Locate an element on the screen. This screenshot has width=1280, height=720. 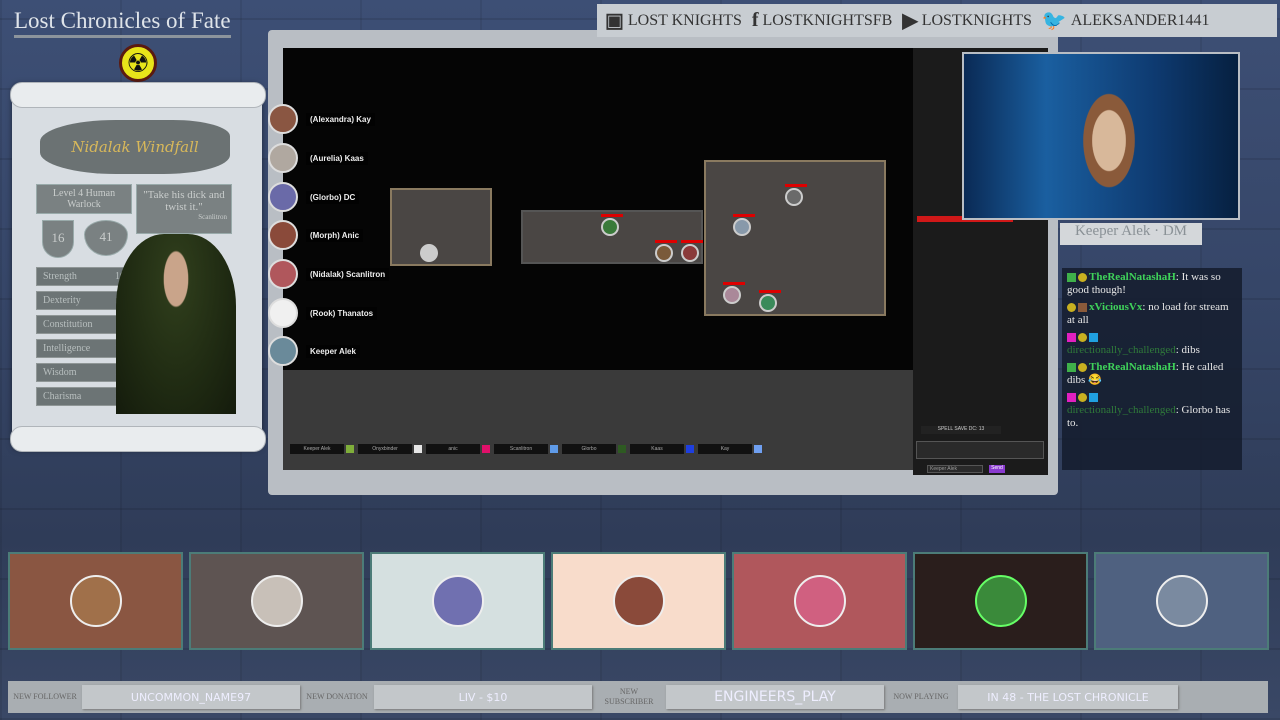
ticker-label: NEW DONATION is located at coordinates (337, 696).